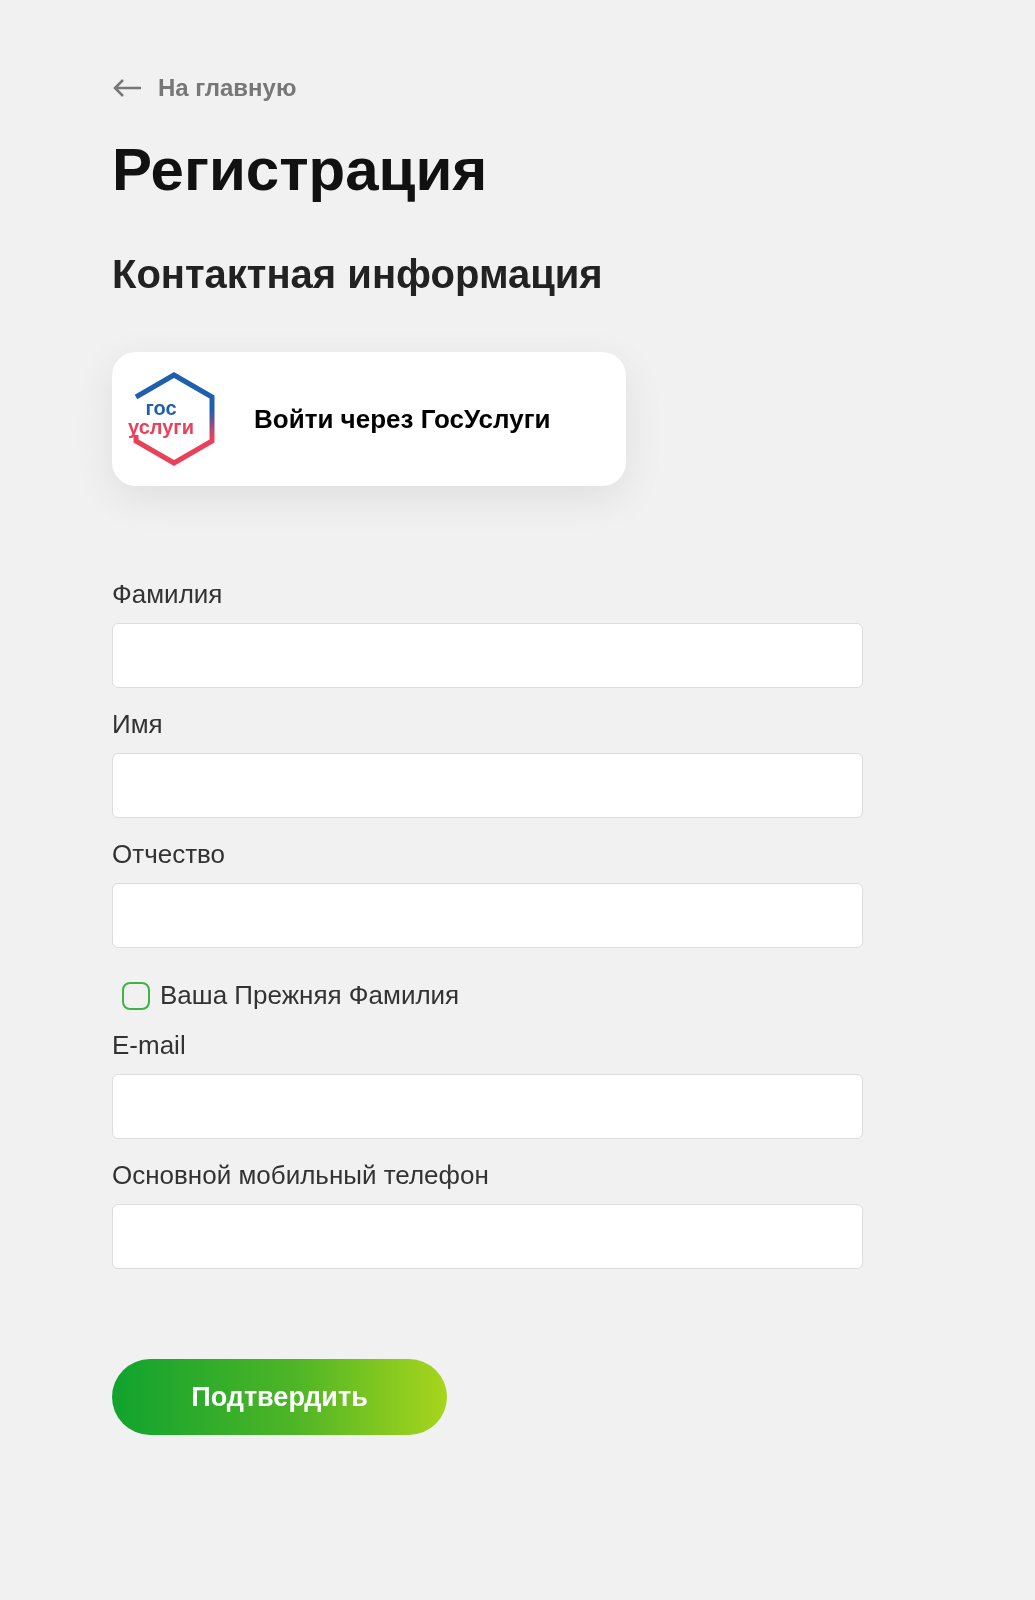 This screenshot has height=1600, width=1035. What do you see at coordinates (279, 1397) in the screenshot?
I see `submit-button: Подтвердить` at bounding box center [279, 1397].